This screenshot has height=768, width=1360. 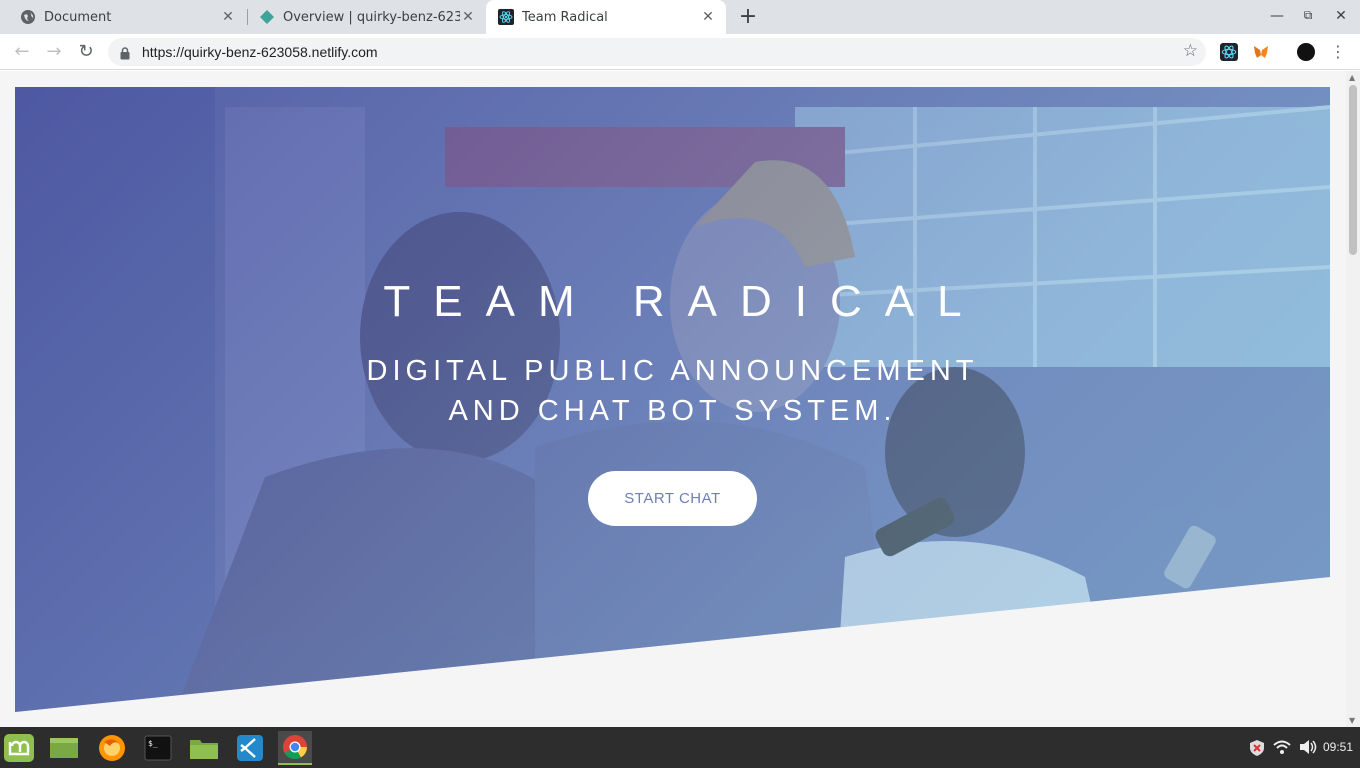 What do you see at coordinates (1308, 749) in the screenshot?
I see `volume-icon` at bounding box center [1308, 749].